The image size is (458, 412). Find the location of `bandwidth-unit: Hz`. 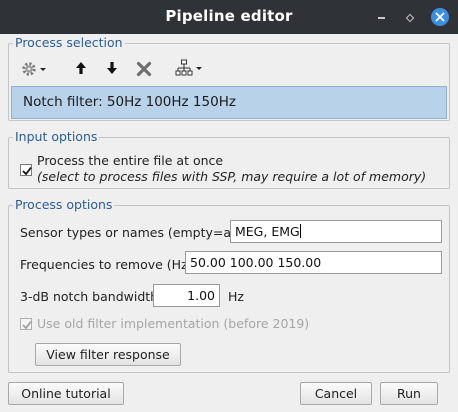

bandwidth-unit: Hz is located at coordinates (236, 296).